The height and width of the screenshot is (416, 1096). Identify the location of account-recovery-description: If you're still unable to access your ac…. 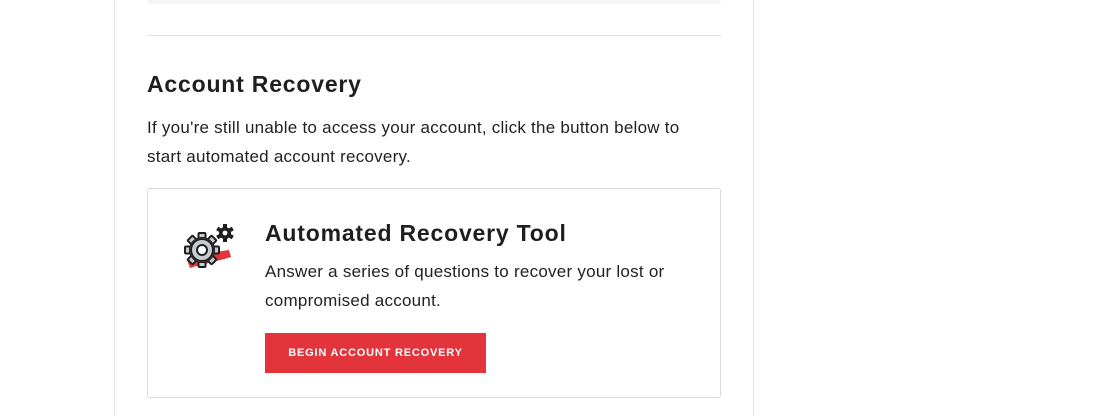
(413, 142).